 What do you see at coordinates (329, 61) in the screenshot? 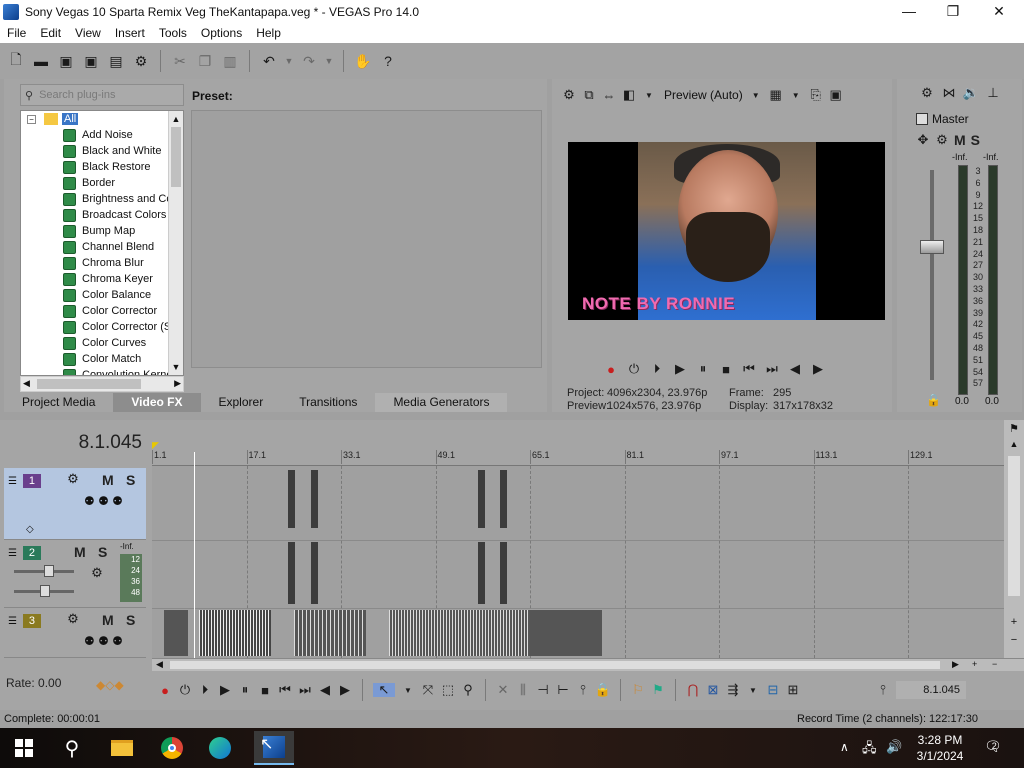
I see `redo-dropdown-icon: ▼` at bounding box center [329, 61].